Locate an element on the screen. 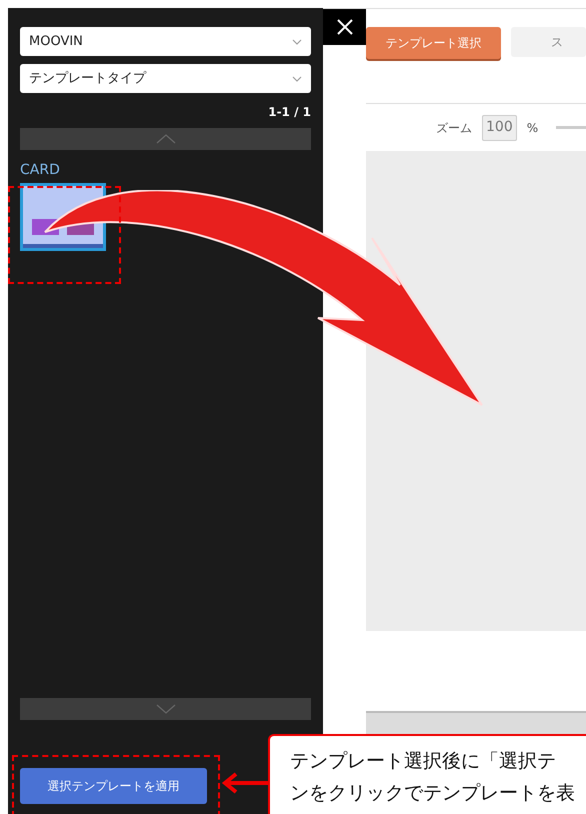  dropdown-field: テンプレートタイプ is located at coordinates (165, 78).